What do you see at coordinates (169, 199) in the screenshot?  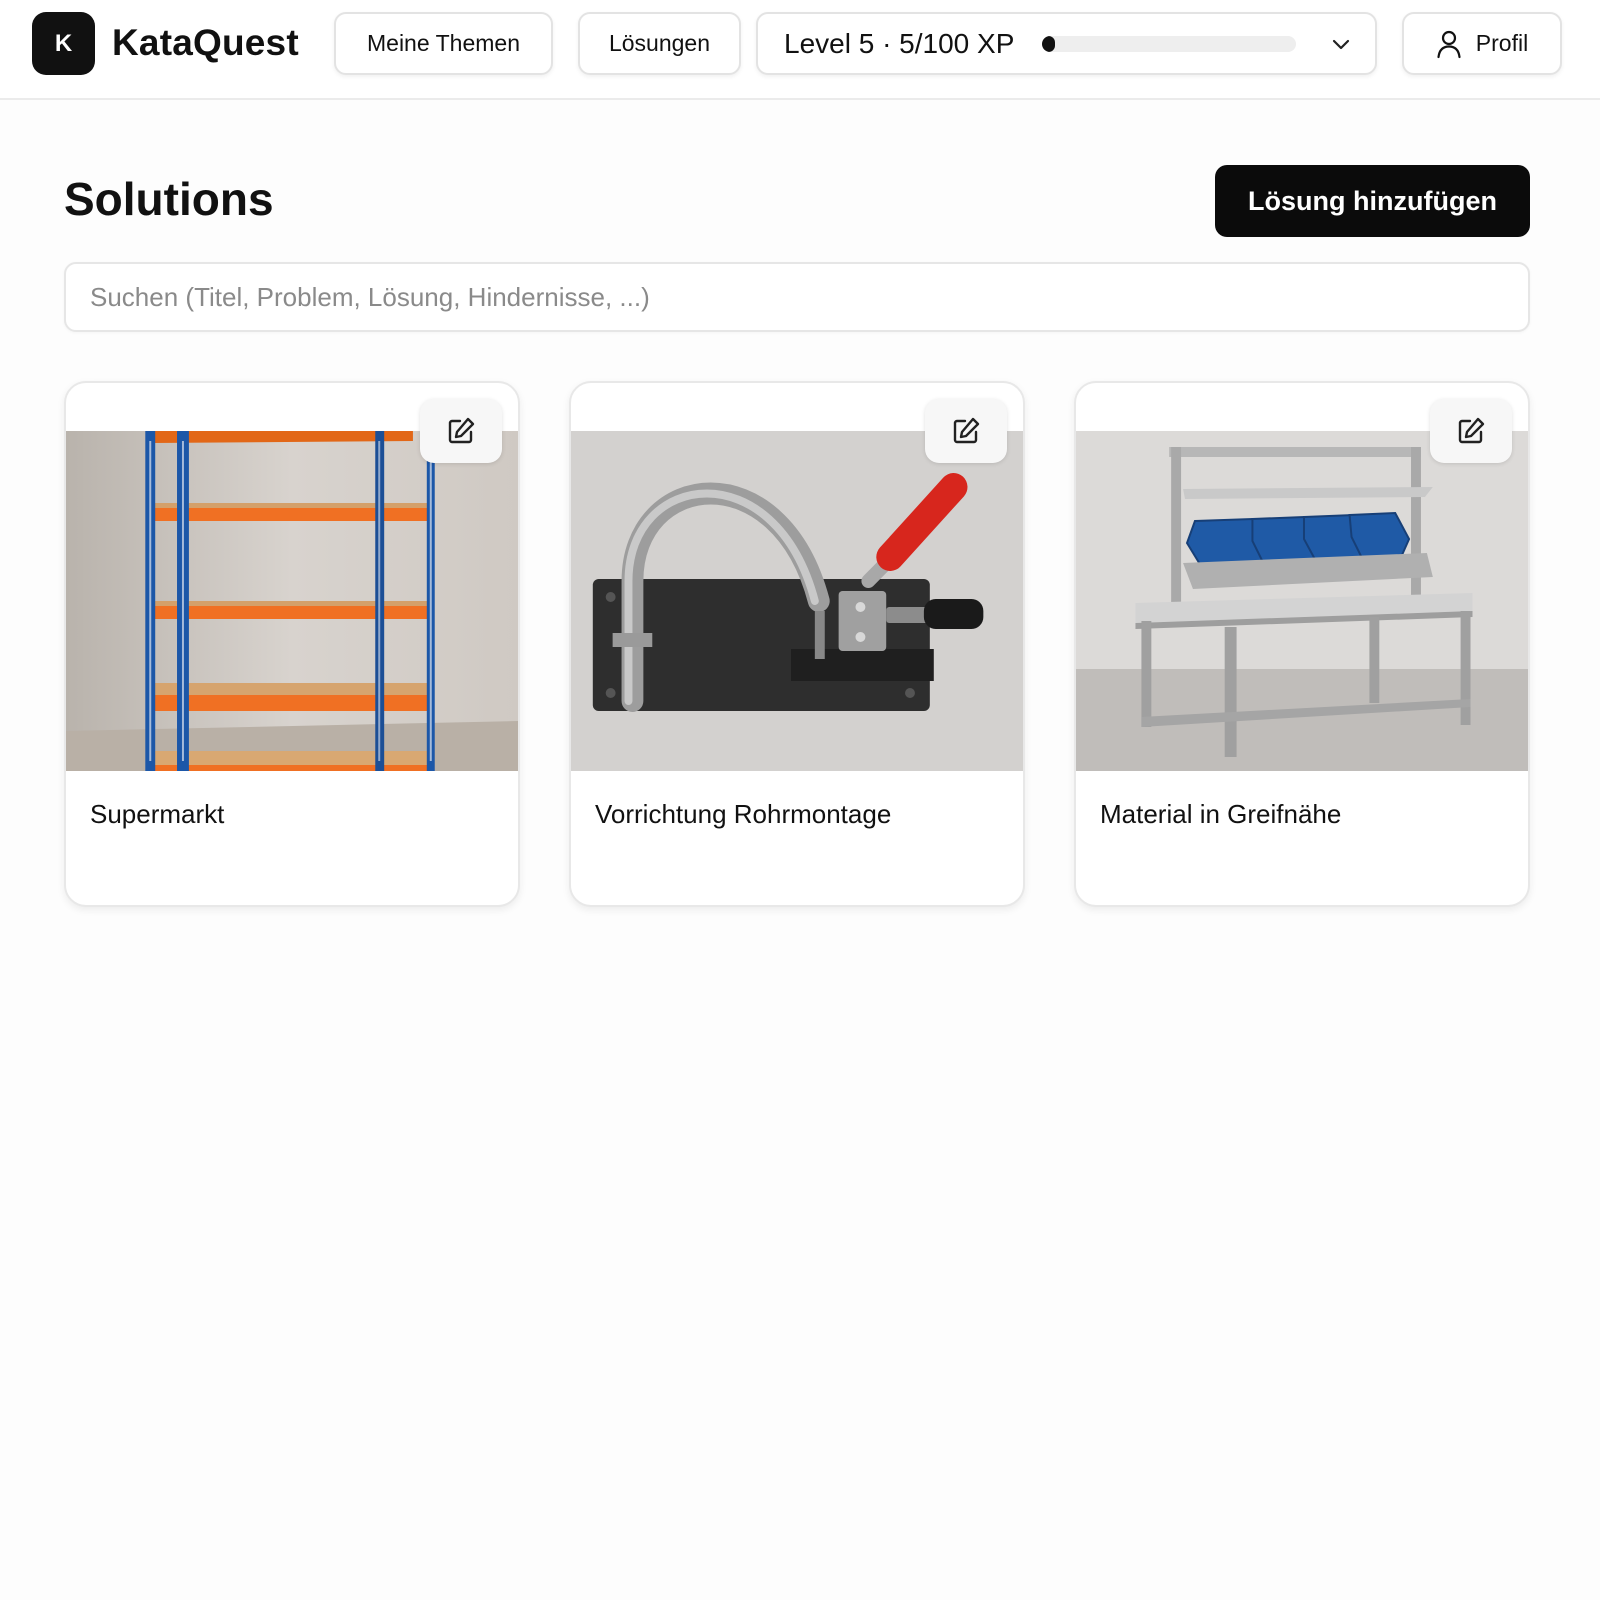 I see `page-title: Solutions` at bounding box center [169, 199].